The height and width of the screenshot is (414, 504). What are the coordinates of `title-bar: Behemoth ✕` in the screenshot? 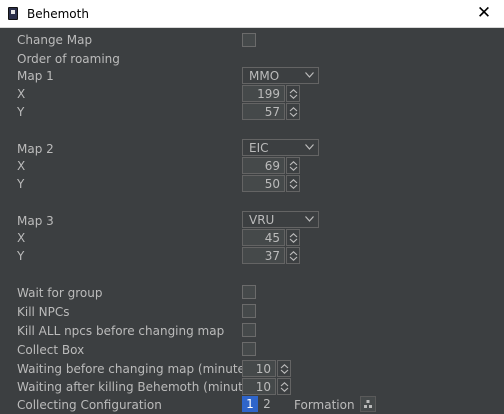 It's located at (252, 14).